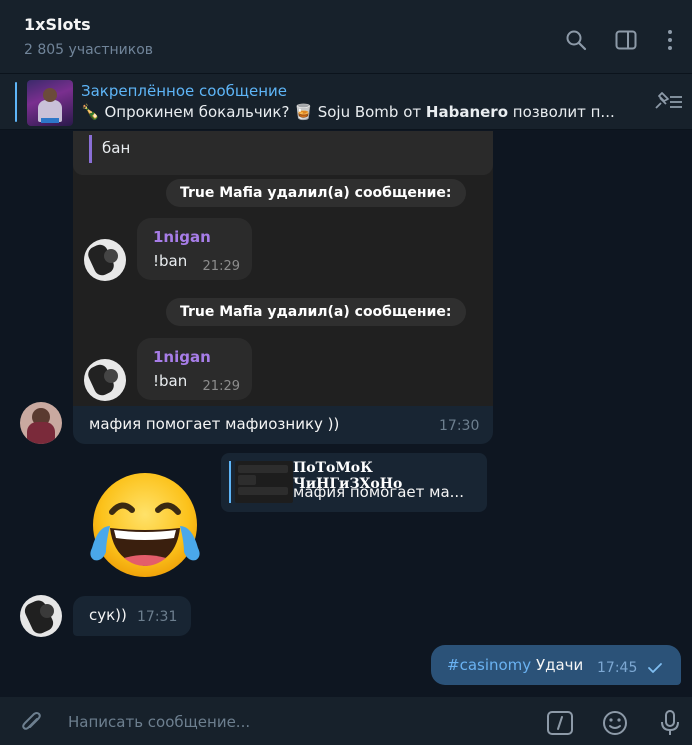 Image resolution: width=692 pixels, height=745 pixels. I want to click on message-bubble: мафия помогает мафиознику )) 17:30, so click(283, 425).